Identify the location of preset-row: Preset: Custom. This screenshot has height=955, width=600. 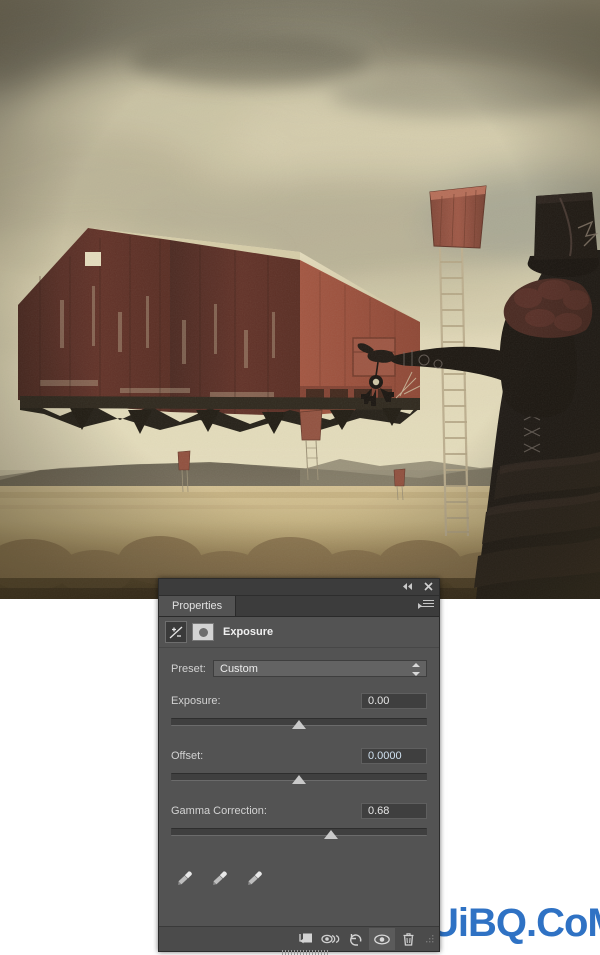
(299, 668).